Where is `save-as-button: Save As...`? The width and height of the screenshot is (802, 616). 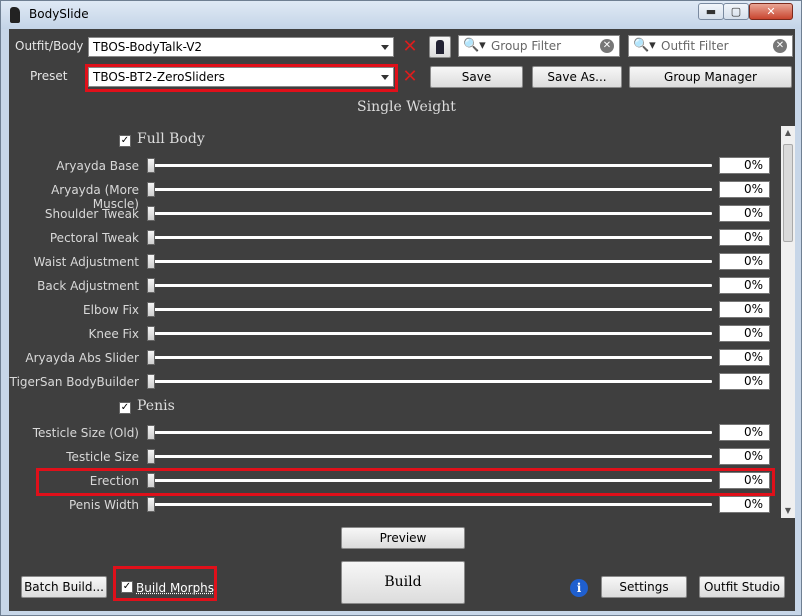 save-as-button: Save As... is located at coordinates (577, 77).